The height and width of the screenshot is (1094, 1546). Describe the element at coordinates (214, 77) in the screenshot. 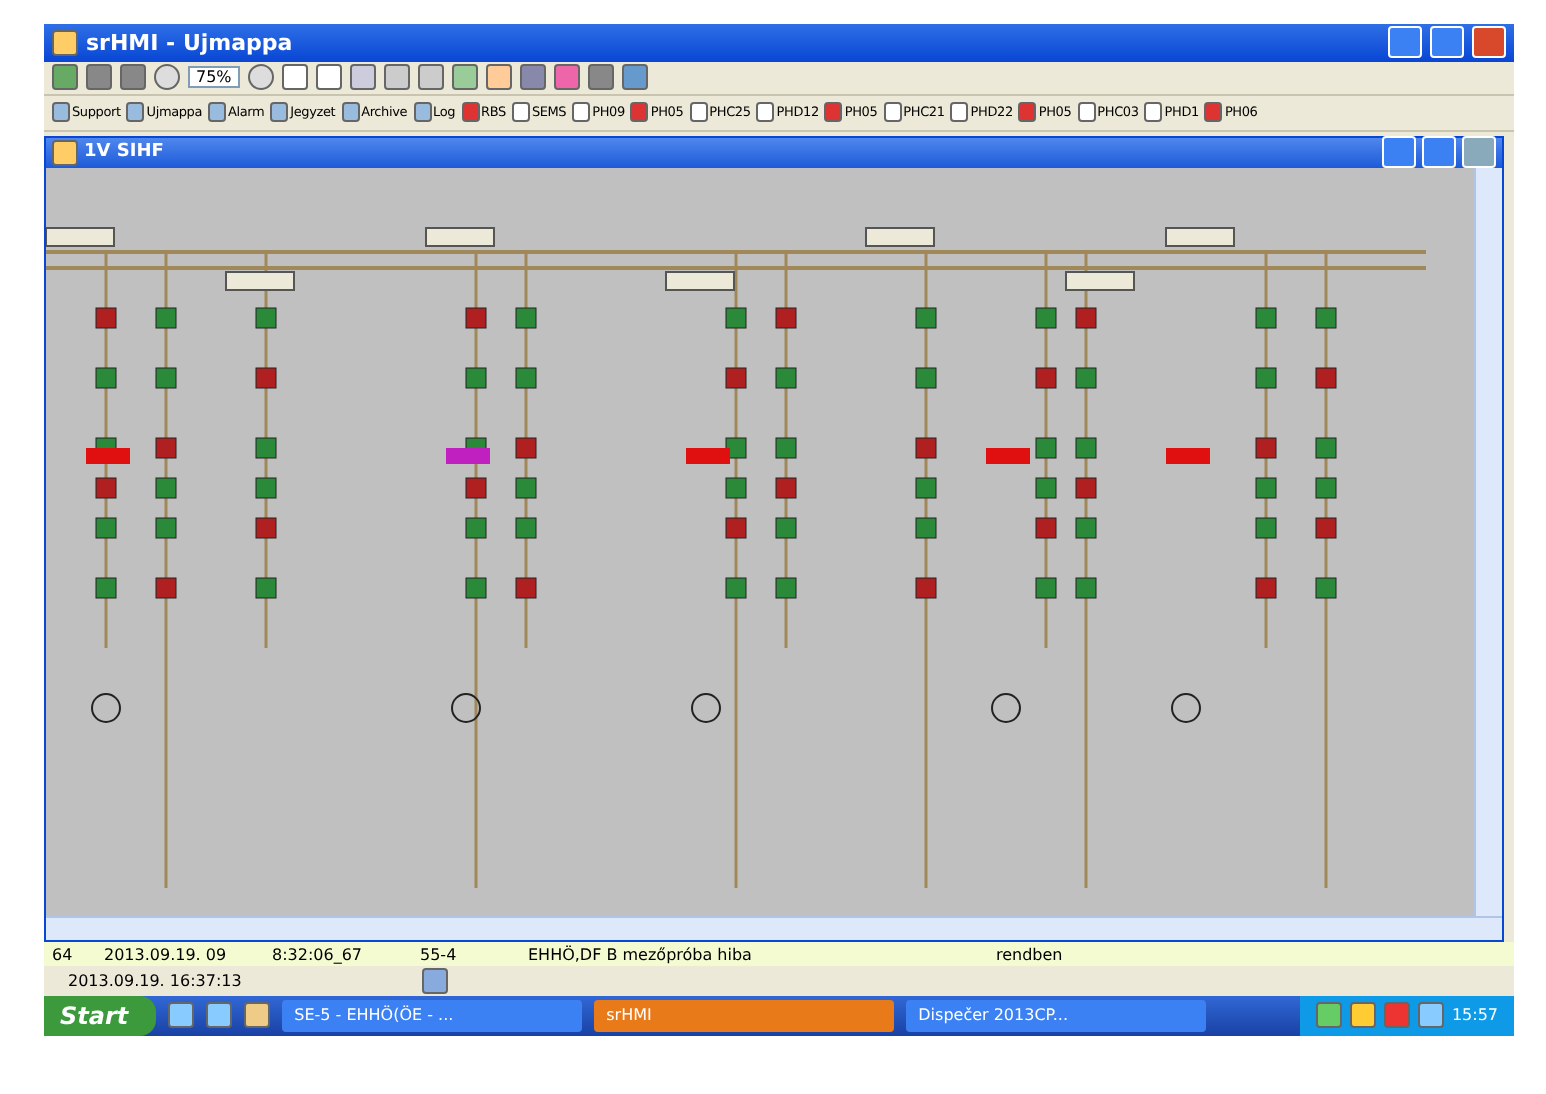

I see `zoom-field: 75%` at that location.